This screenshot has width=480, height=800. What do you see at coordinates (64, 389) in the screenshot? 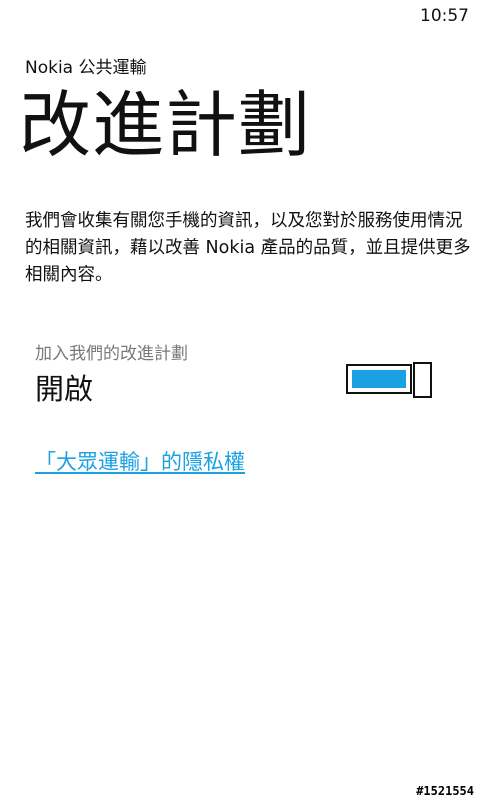
I see `toggle-state-text: 開啟` at bounding box center [64, 389].